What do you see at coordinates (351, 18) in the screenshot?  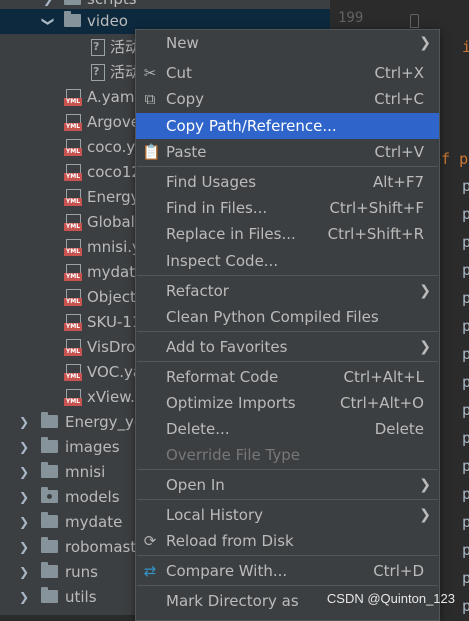 I see `line-number: 199` at bounding box center [351, 18].